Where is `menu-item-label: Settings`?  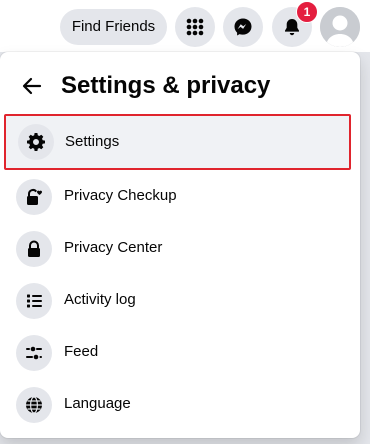
menu-item-label: Settings is located at coordinates (92, 141).